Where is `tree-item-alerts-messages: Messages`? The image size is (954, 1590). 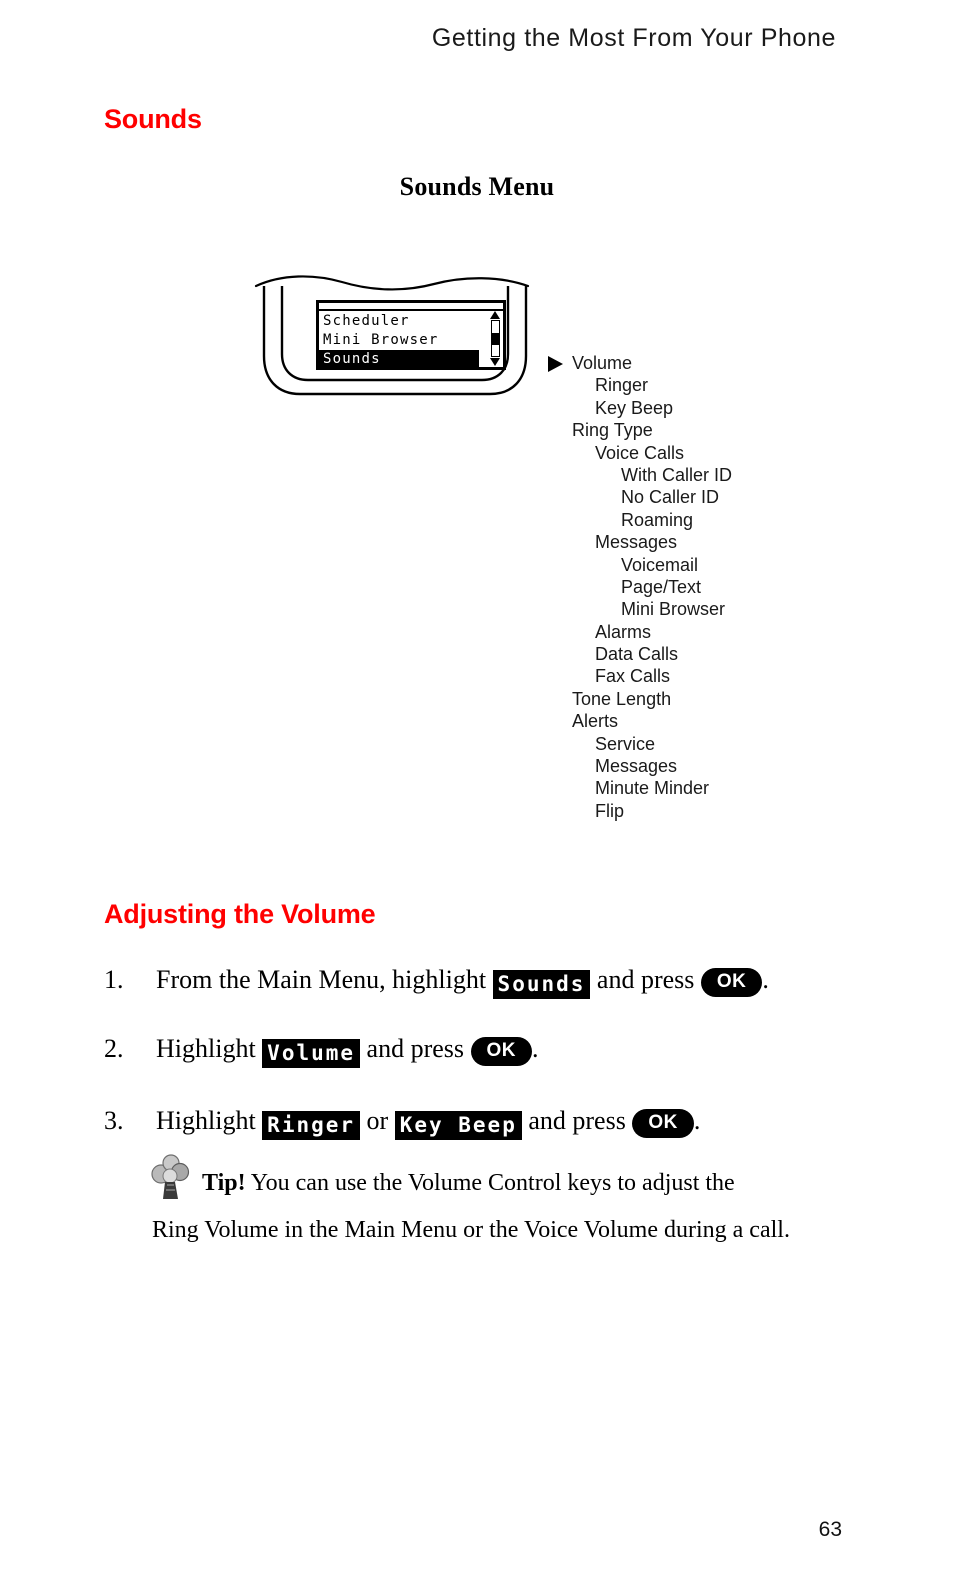 tree-item-alerts-messages: Messages is located at coordinates (738, 766).